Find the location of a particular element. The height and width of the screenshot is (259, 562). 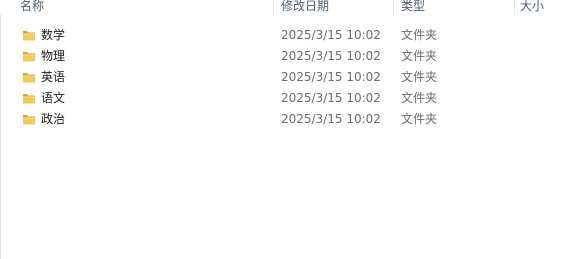

file-name: 英语 is located at coordinates (53, 77).